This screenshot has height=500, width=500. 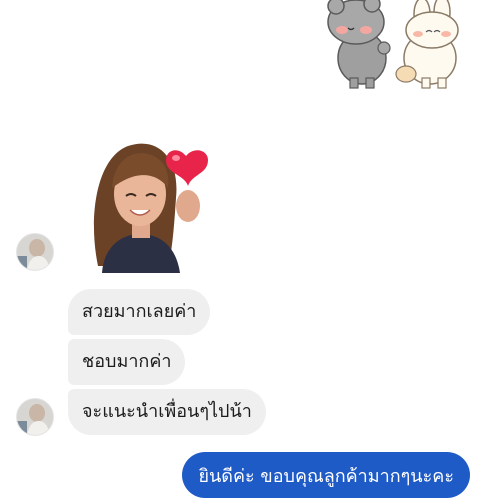 What do you see at coordinates (326, 475) in the screenshot?
I see `outgoing-message: ยินดีค่ะ ขอบคุณลูกค้ามากๆนะคะ` at bounding box center [326, 475].